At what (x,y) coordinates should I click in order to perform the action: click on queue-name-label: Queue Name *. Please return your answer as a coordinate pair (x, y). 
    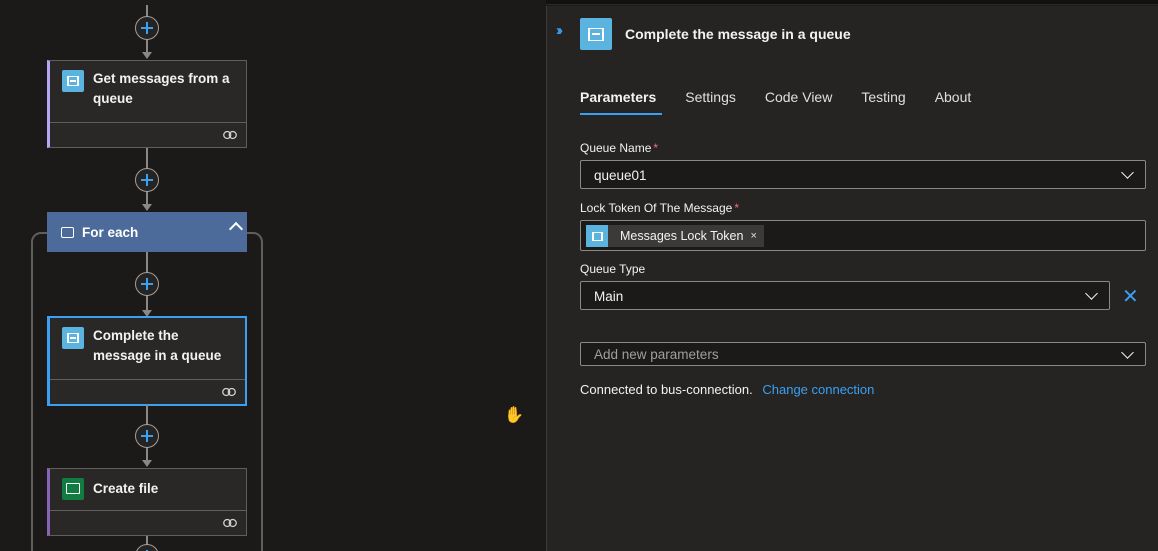
    Looking at the image, I should click on (619, 148).